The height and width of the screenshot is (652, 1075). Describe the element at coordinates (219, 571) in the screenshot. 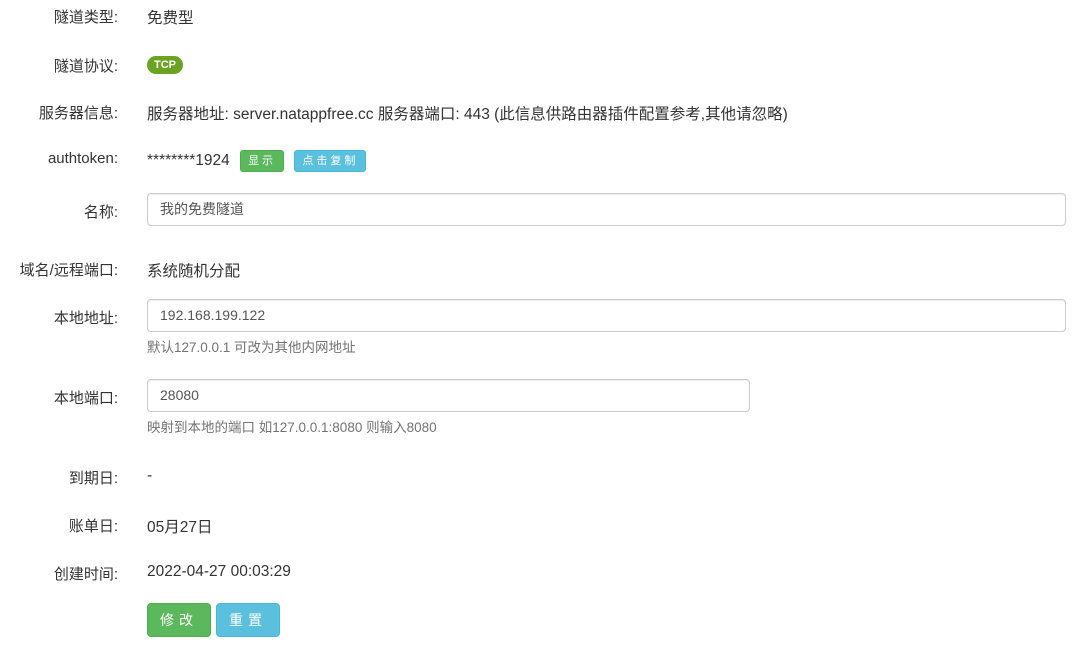

I see `created-time-value: 2022-04-27 00:03:29` at that location.